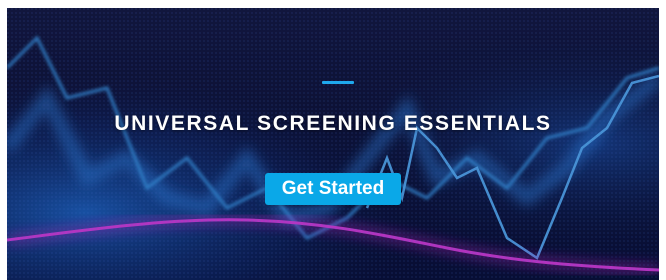  What do you see at coordinates (333, 189) in the screenshot?
I see `get-started-button: Get Started` at bounding box center [333, 189].